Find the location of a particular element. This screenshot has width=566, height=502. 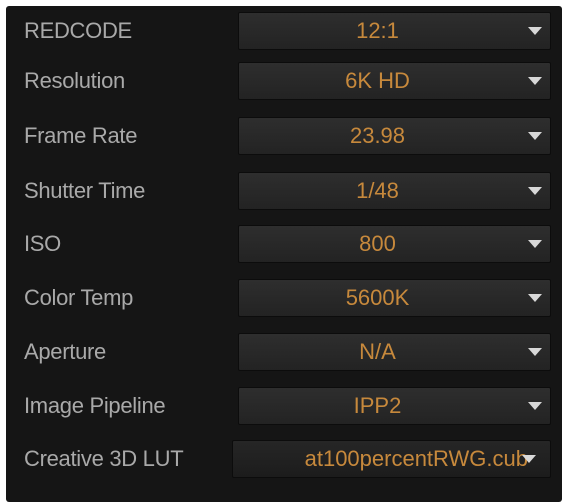

color-temp-value: 5600K is located at coordinates (377, 297).